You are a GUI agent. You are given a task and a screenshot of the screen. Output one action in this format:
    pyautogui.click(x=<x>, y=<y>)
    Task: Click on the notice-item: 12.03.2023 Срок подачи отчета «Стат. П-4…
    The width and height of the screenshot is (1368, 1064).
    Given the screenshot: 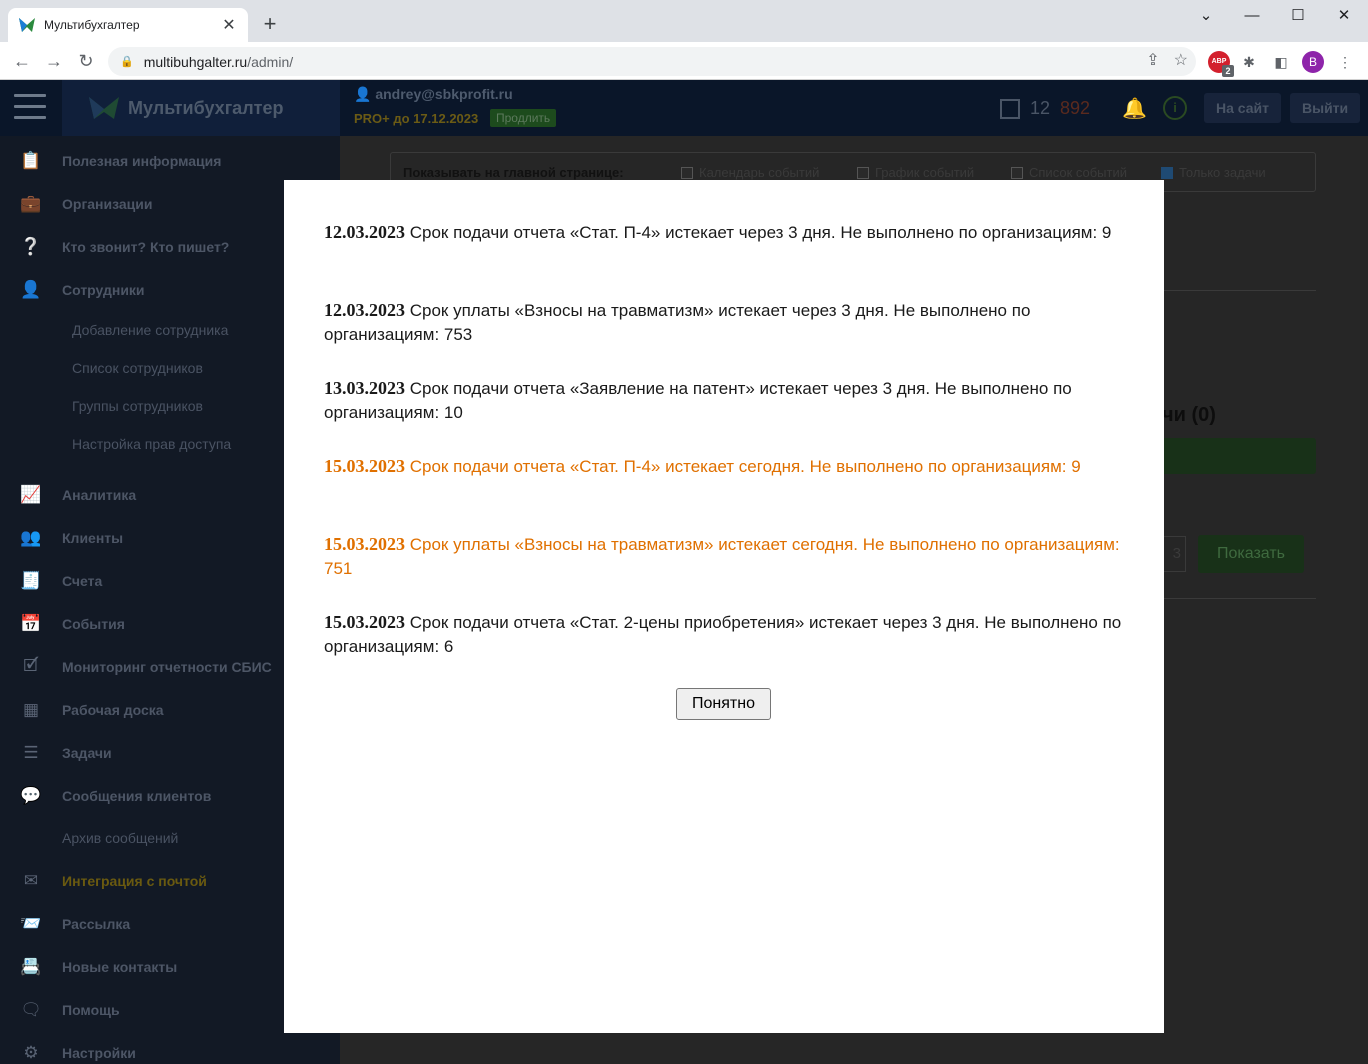 What is the action you would take?
    pyautogui.click(x=724, y=232)
    